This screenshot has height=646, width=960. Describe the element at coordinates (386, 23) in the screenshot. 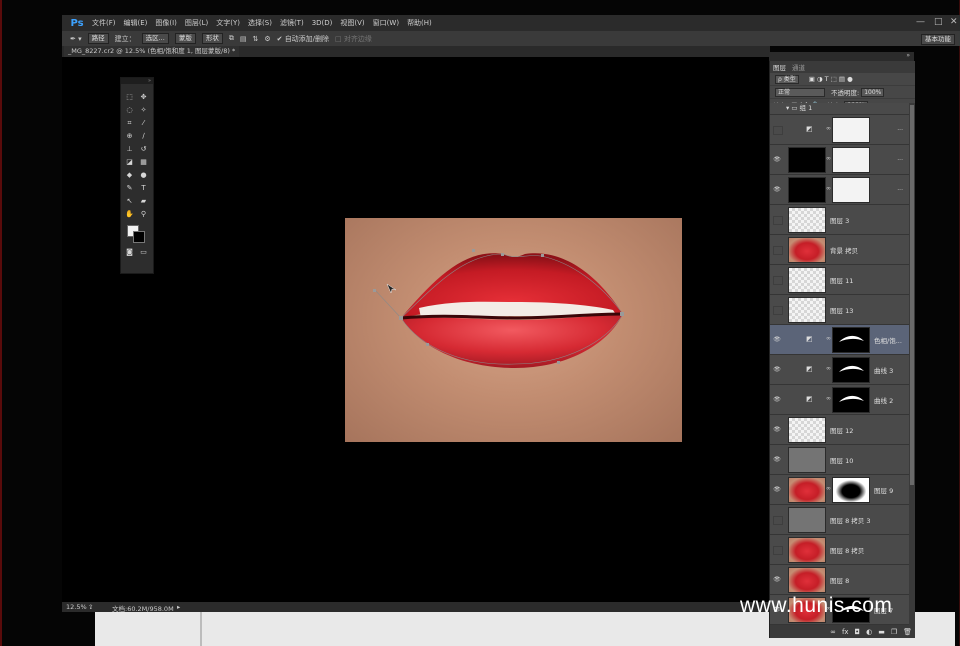

I see `menu-window: 窗口(W)` at that location.